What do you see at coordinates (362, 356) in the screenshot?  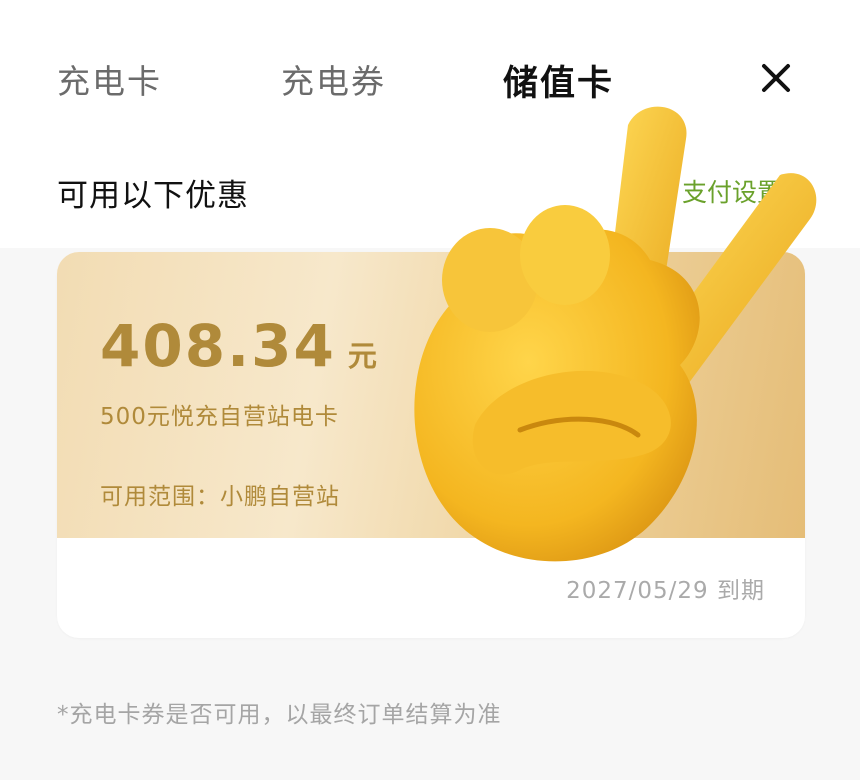 I see `balance-unit: 元` at bounding box center [362, 356].